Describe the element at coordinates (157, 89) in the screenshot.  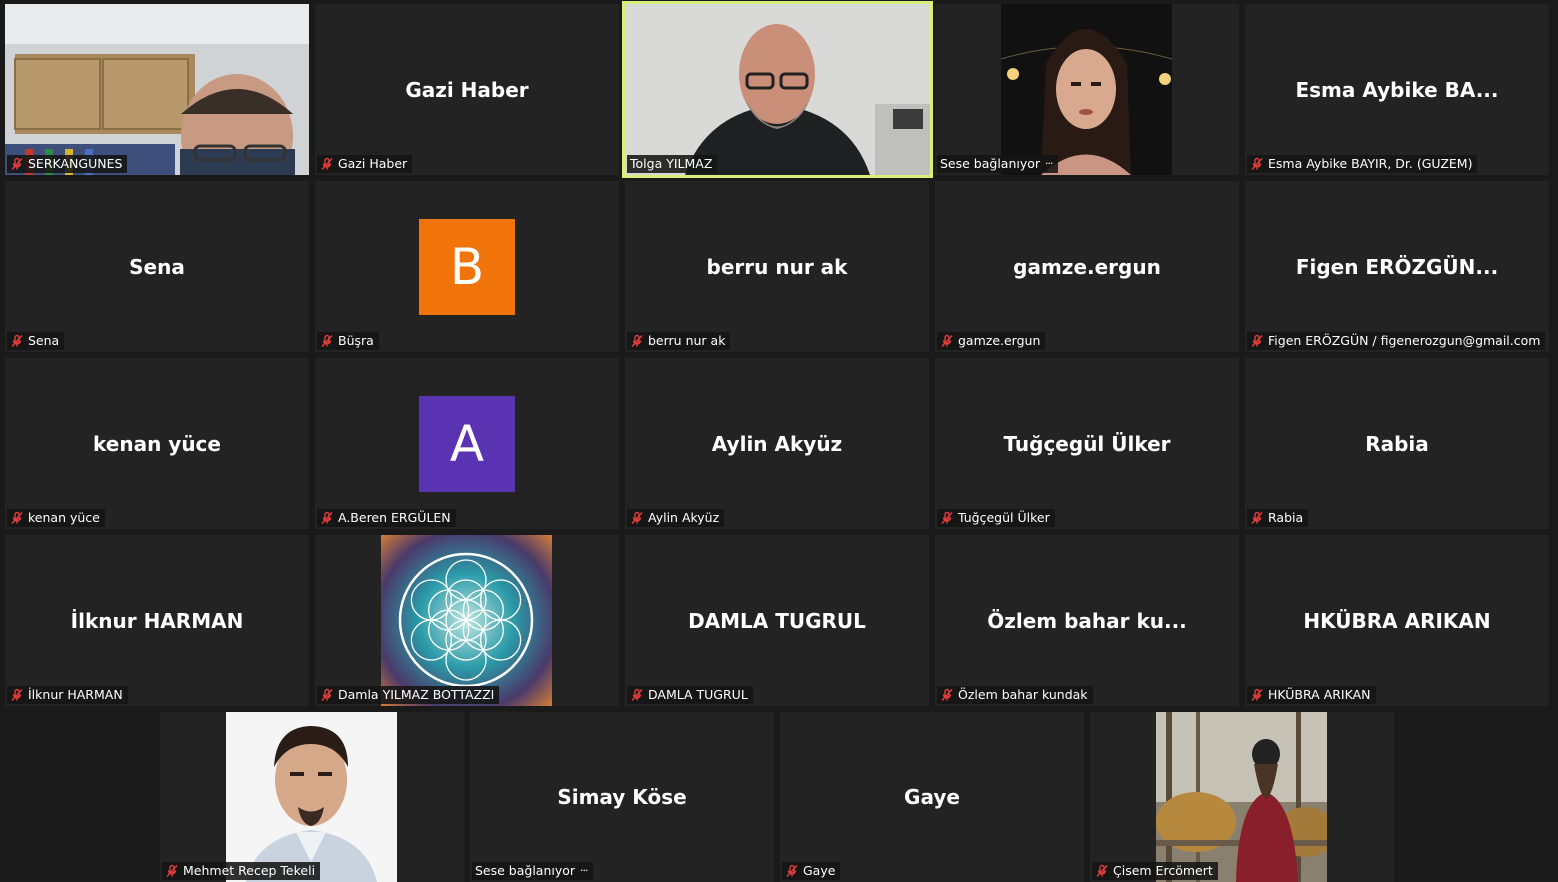
I see `video-tile-serkangunes: SERKANGUNES` at that location.